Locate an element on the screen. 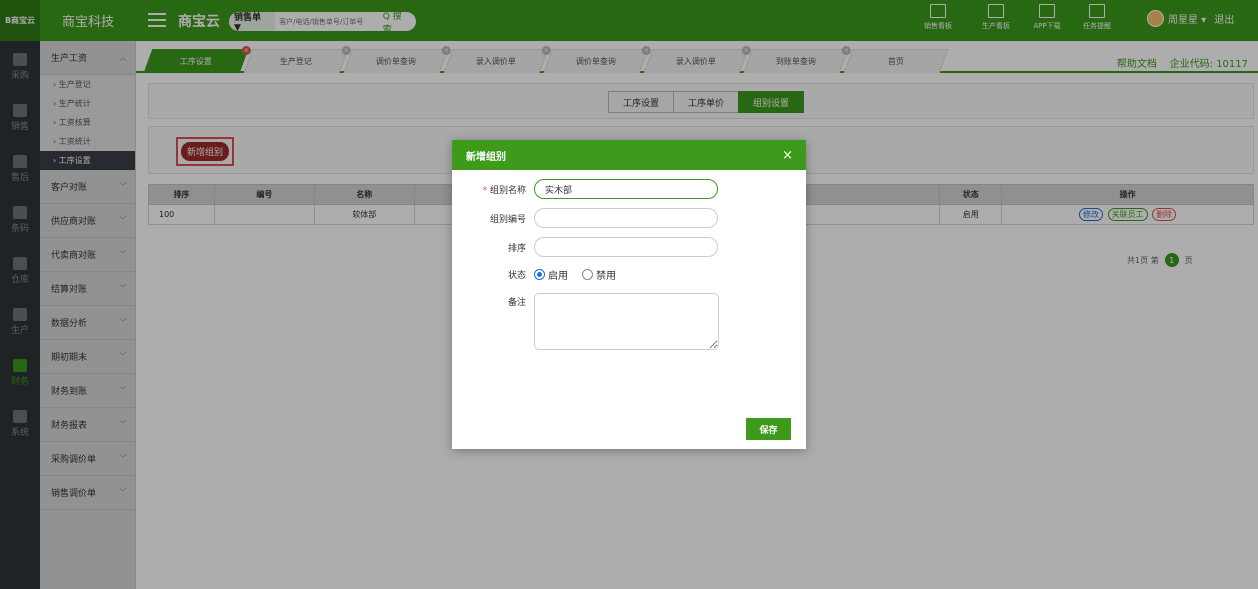  field-status: 状态 启用 禁用 is located at coordinates (541, 274).